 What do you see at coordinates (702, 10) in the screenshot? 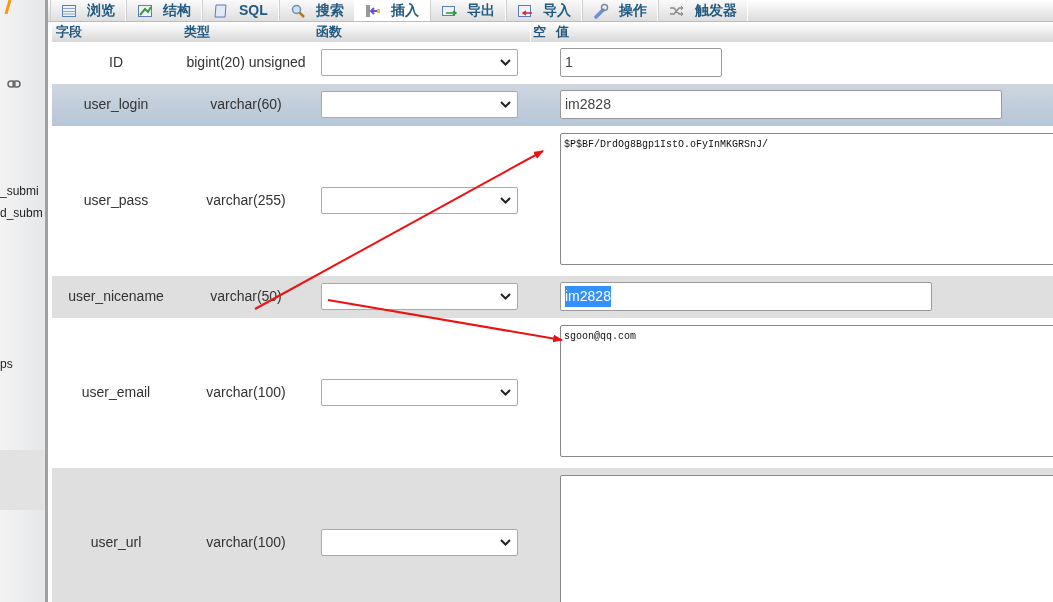
I see `tab: 触发器` at bounding box center [702, 10].